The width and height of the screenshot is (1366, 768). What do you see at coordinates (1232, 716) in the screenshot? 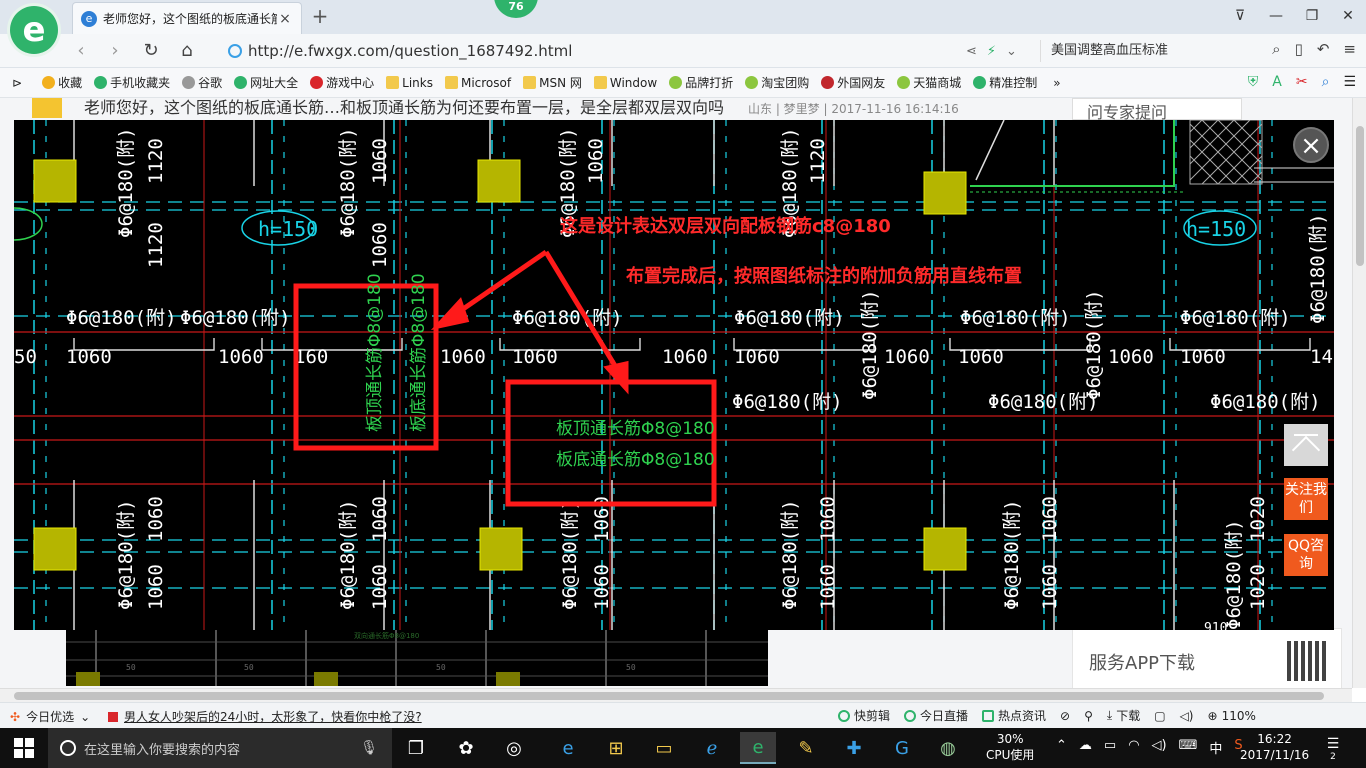
I see `zoom-control: ⊕ 110%` at bounding box center [1232, 716].